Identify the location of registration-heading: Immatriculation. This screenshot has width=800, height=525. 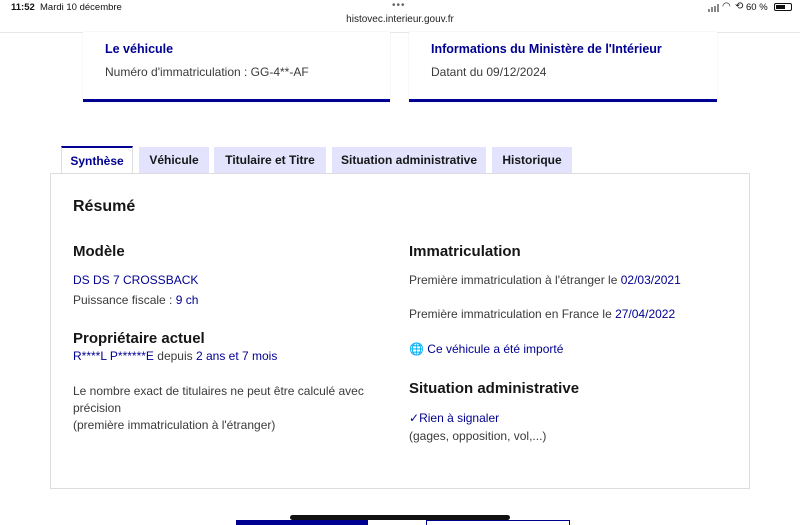
(465, 251).